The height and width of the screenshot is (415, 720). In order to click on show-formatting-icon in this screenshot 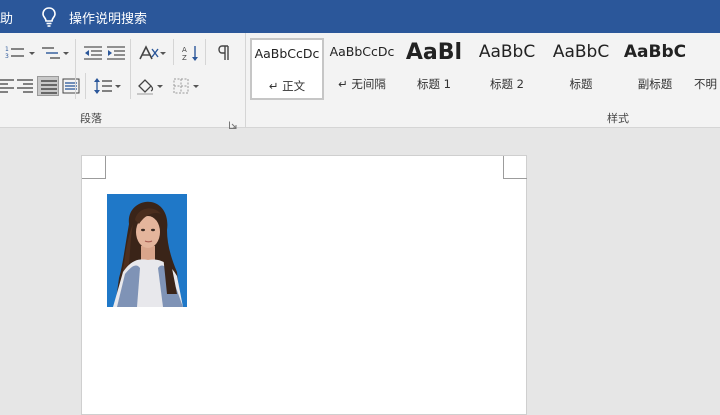, I will do `click(223, 53)`.